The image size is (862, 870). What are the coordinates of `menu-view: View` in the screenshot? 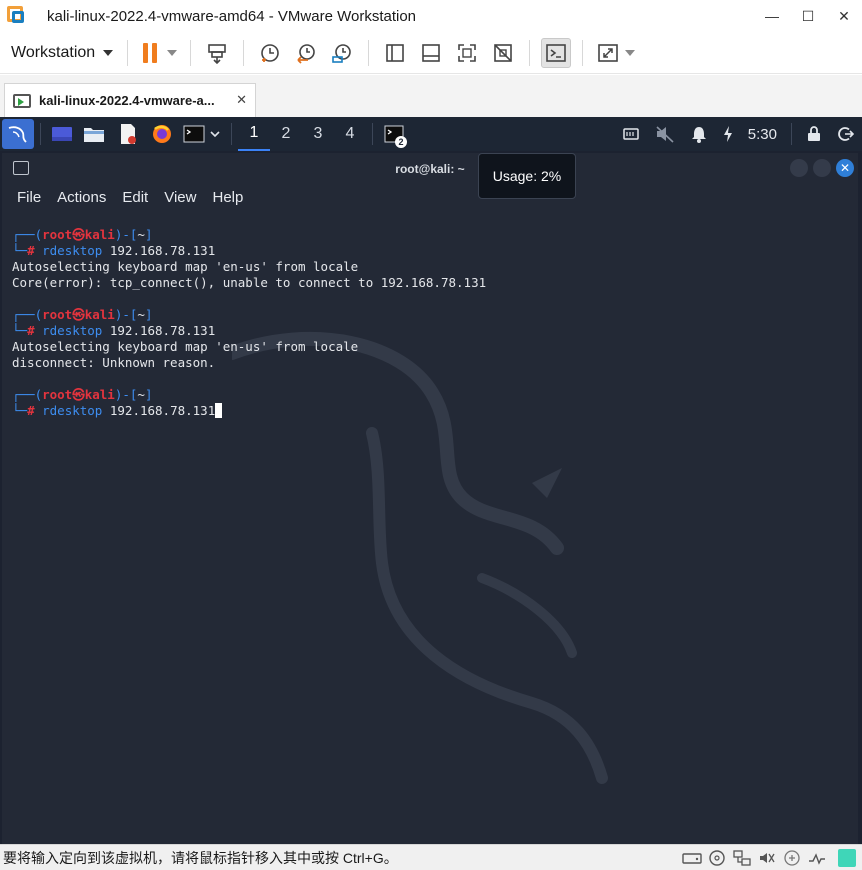 It's located at (180, 197).